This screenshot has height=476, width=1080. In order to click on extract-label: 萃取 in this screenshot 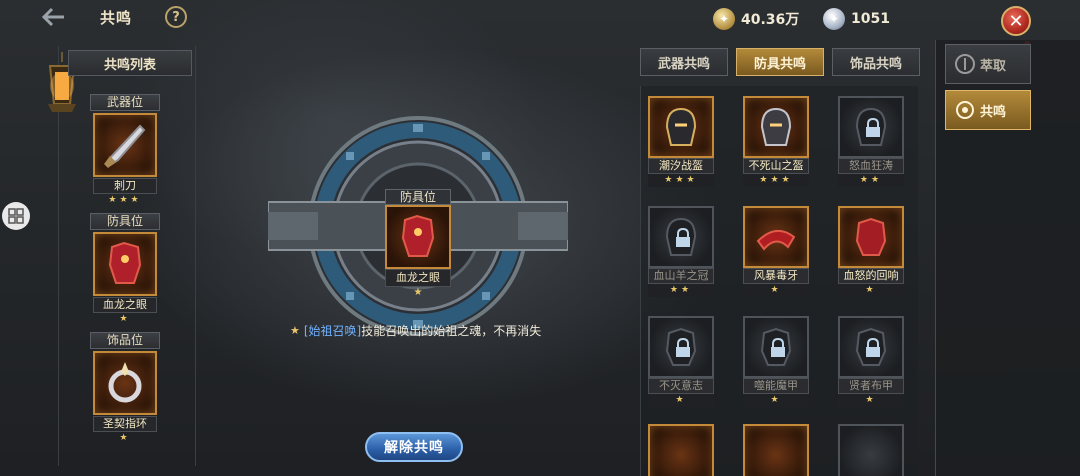, I will do `click(993, 66)`.